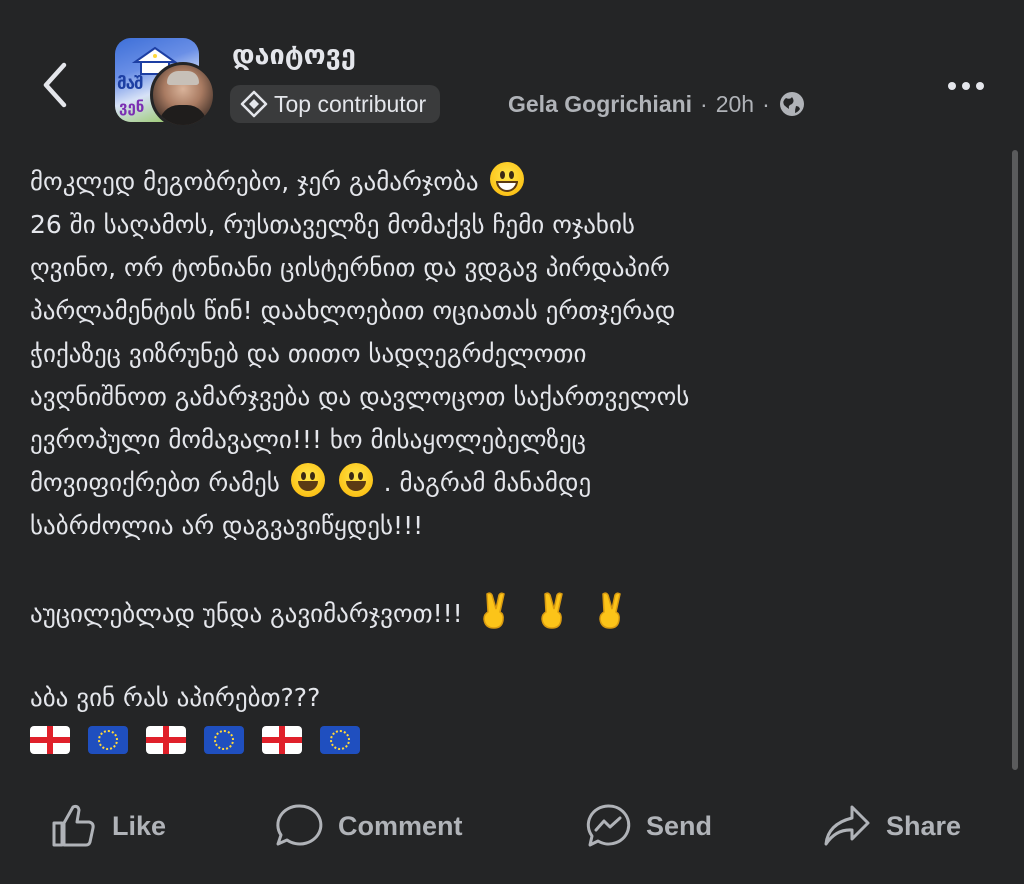 The width and height of the screenshot is (1024, 884). I want to click on like-button: Like, so click(108, 826).